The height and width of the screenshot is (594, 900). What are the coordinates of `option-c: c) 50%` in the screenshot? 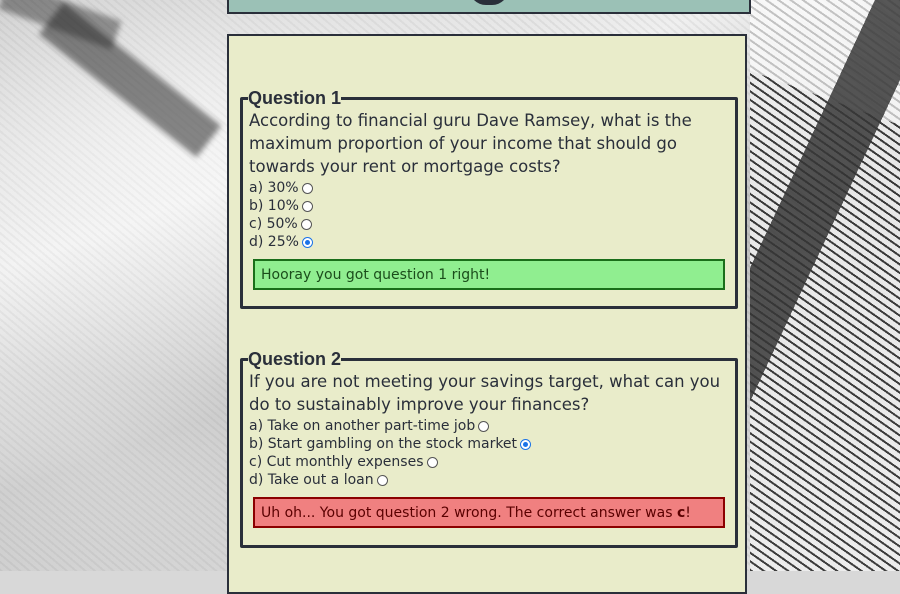 It's located at (489, 224).